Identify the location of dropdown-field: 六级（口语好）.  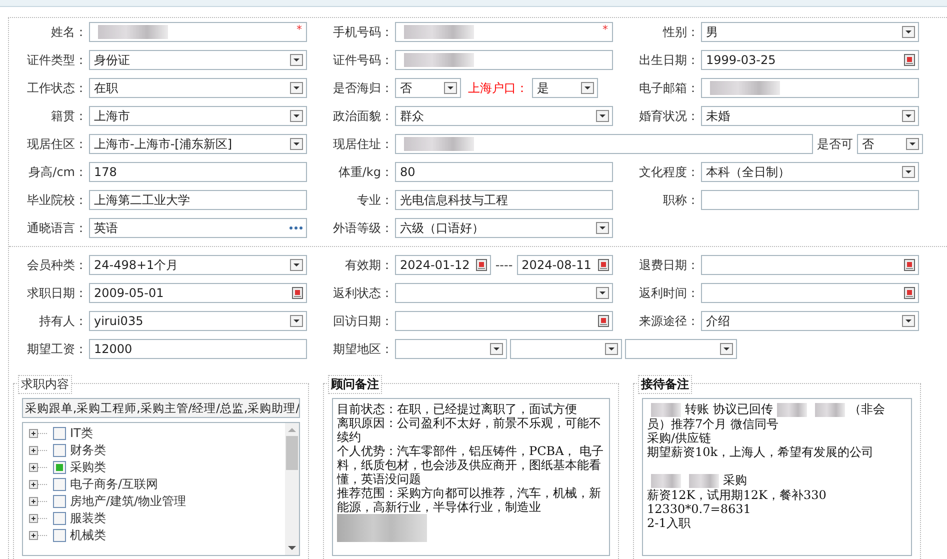
(504, 228).